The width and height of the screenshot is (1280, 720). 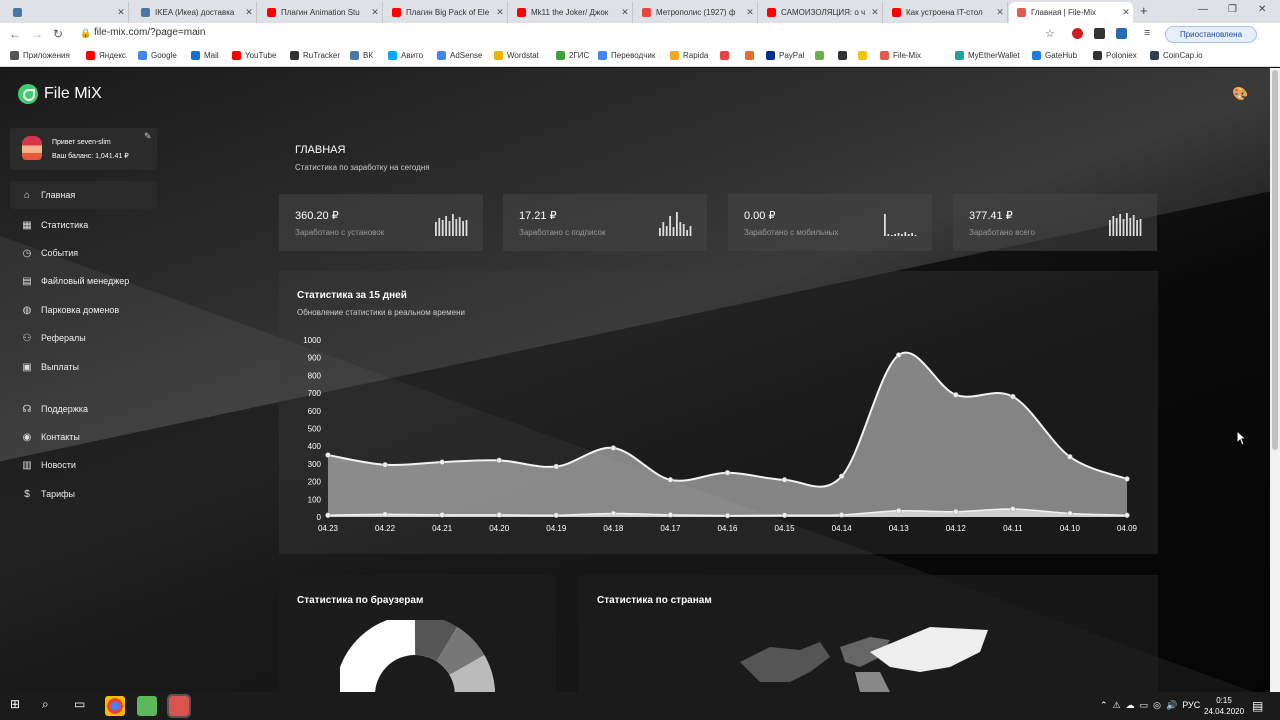 What do you see at coordinates (760, 216) in the screenshot?
I see `stat-card-value: 0.00 ₽` at bounding box center [760, 216].